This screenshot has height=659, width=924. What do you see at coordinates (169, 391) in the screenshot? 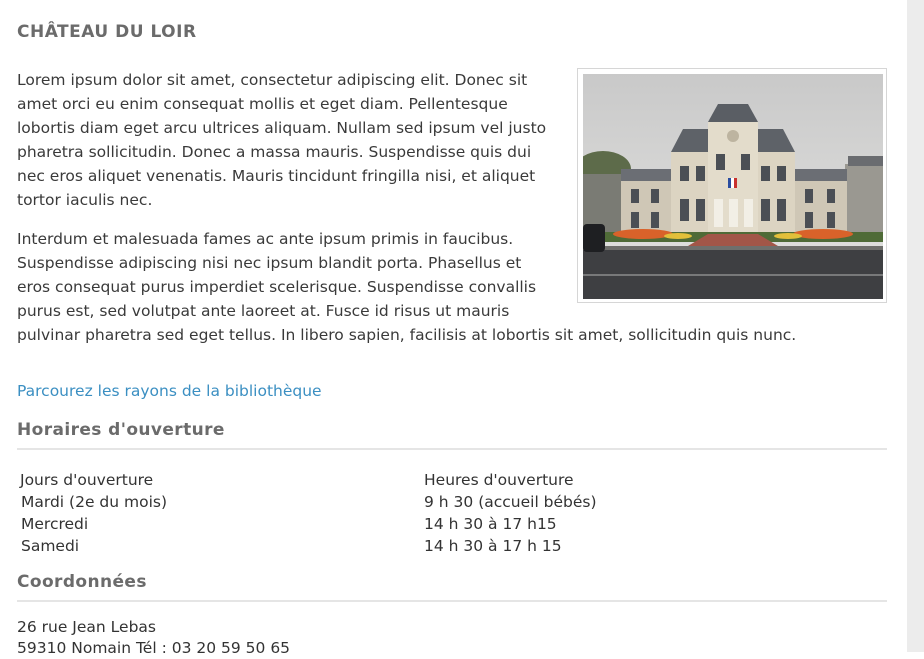
I see `browse-shelves-link: Parcourez les rayons de la bibliothèque` at bounding box center [169, 391].